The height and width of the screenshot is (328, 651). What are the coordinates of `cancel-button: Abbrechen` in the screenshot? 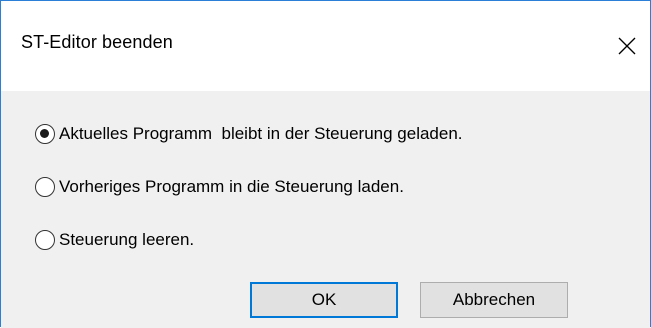 It's located at (494, 300).